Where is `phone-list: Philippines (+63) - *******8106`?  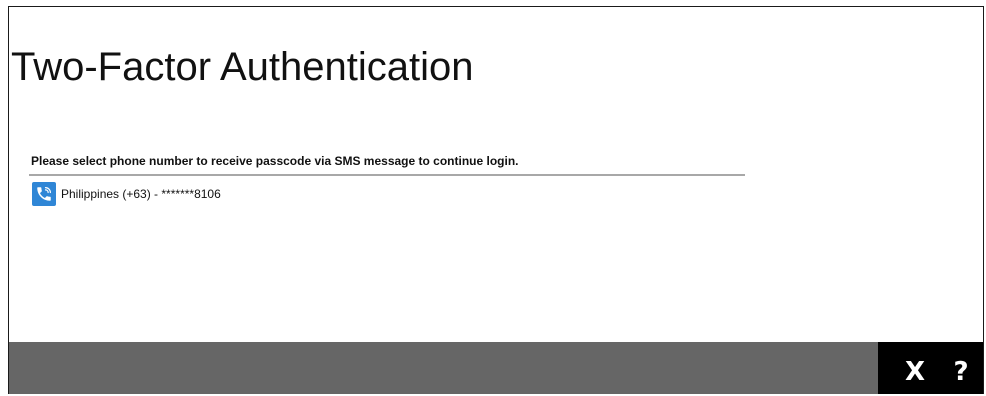 phone-list: Philippines (+63) - *******8106 is located at coordinates (126, 194).